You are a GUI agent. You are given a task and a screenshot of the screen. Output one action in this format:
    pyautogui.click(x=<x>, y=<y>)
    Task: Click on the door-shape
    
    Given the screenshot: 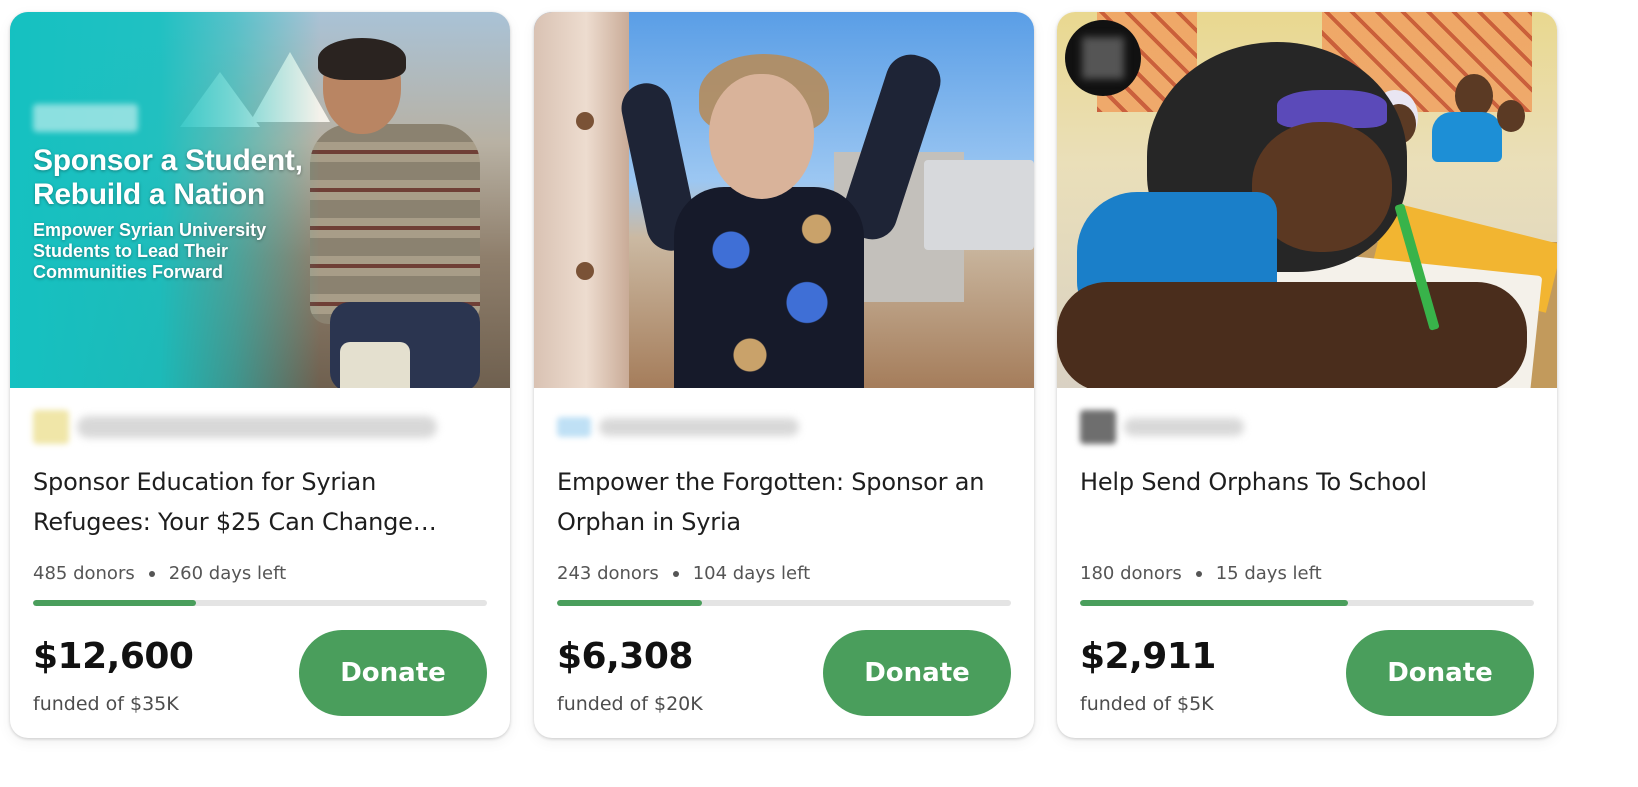 What is the action you would take?
    pyautogui.click(x=581, y=200)
    